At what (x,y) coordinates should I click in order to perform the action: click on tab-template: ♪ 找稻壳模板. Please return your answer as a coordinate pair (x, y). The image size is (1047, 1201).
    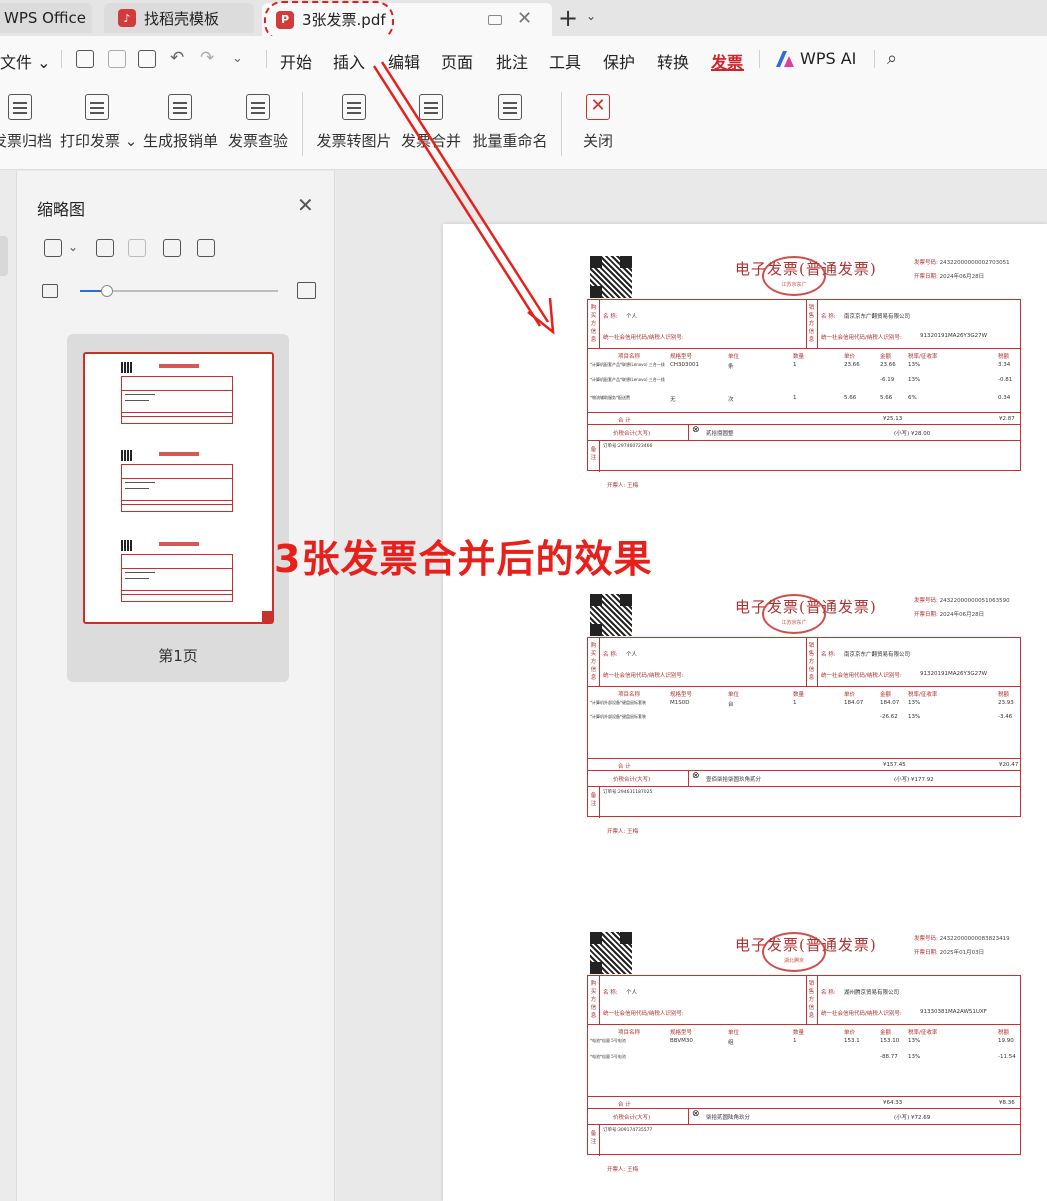
    Looking at the image, I should click on (179, 18).